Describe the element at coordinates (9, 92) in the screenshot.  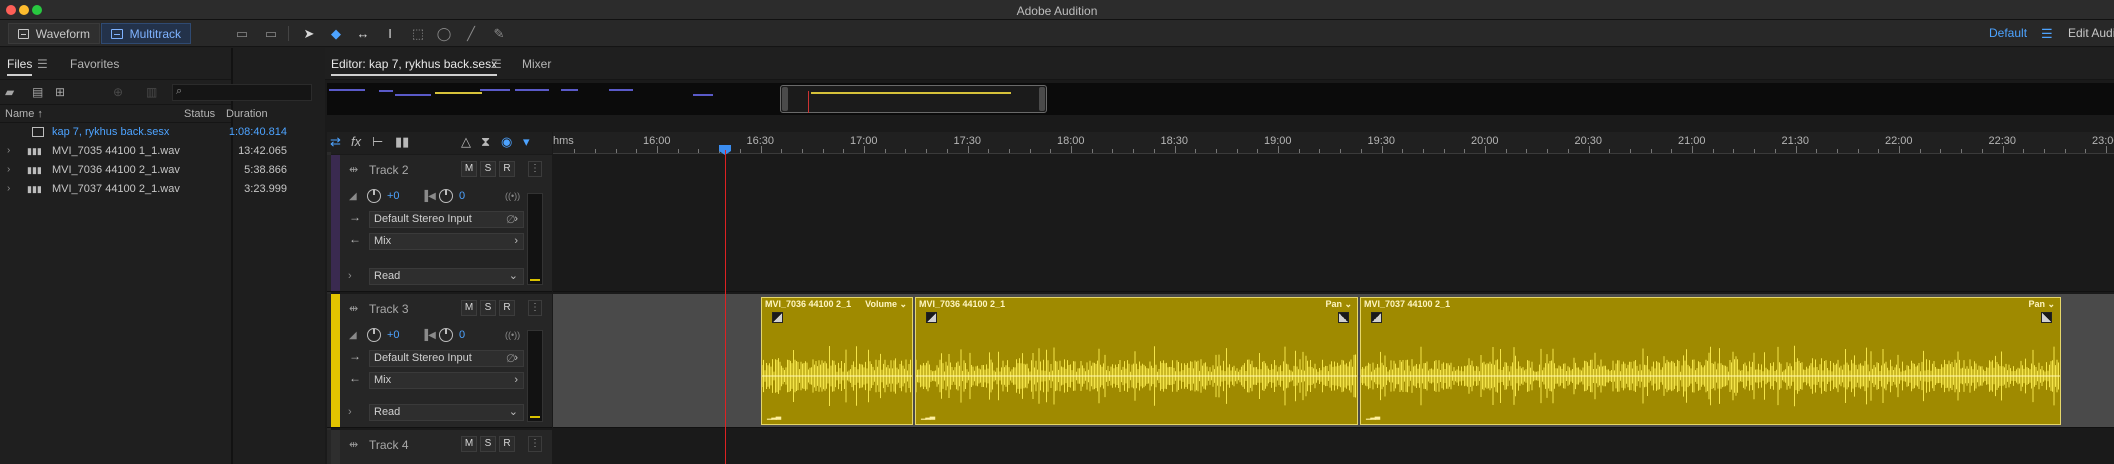
I see `open-file-icon: ▰` at that location.